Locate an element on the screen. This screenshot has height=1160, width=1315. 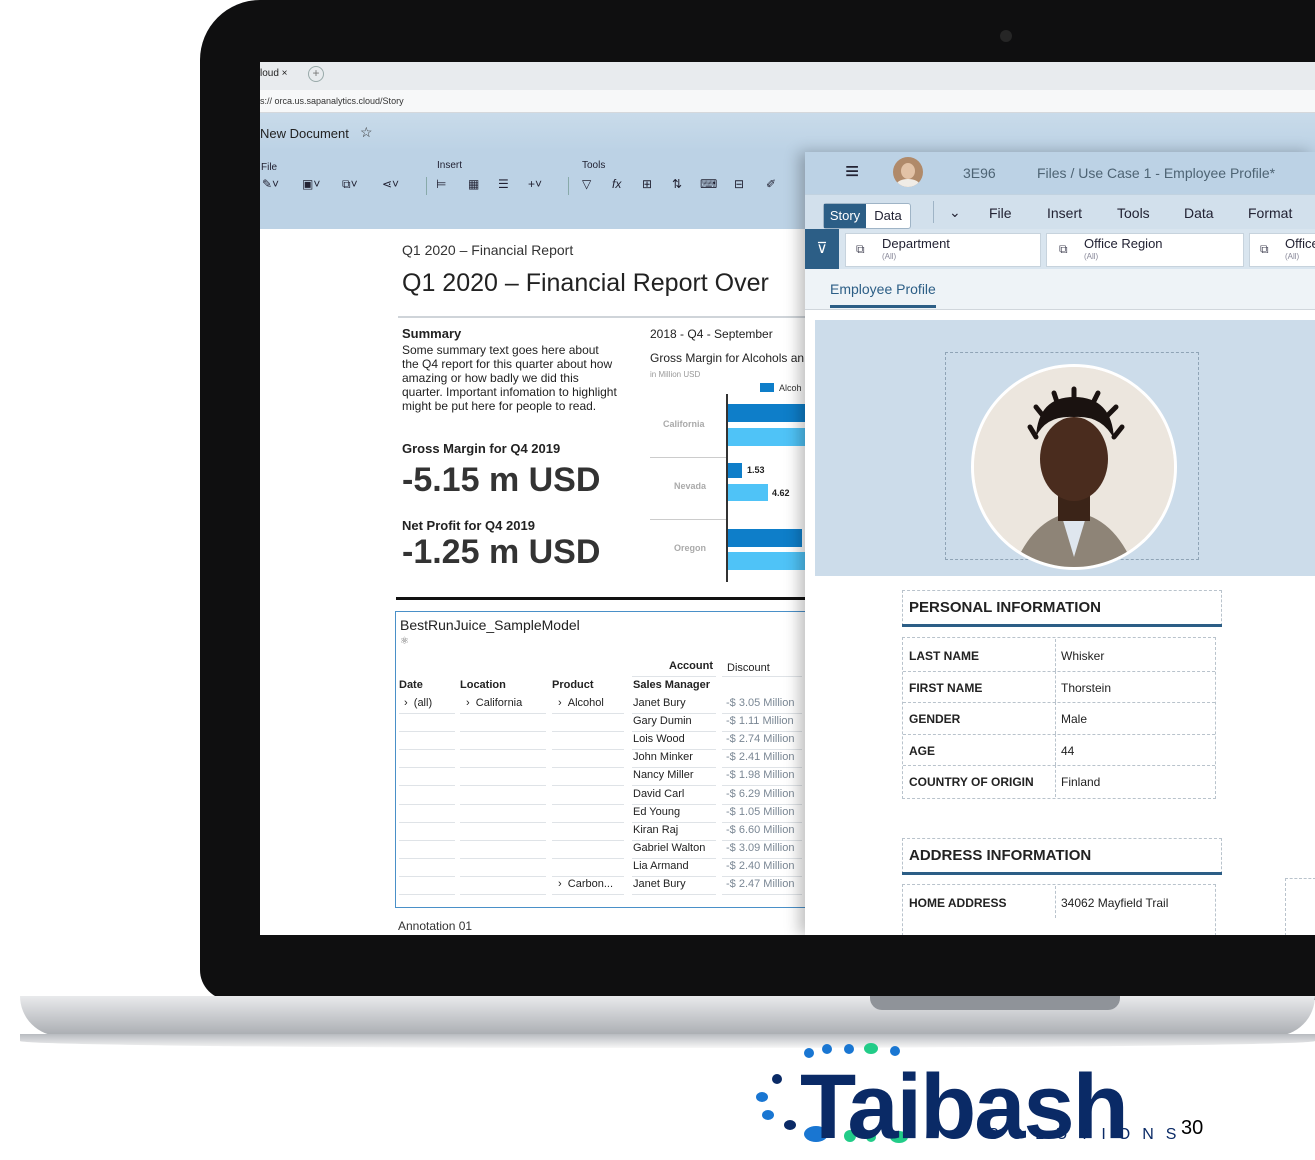
table-row-discount: -$ 2.47 Million is located at coordinates (760, 884).